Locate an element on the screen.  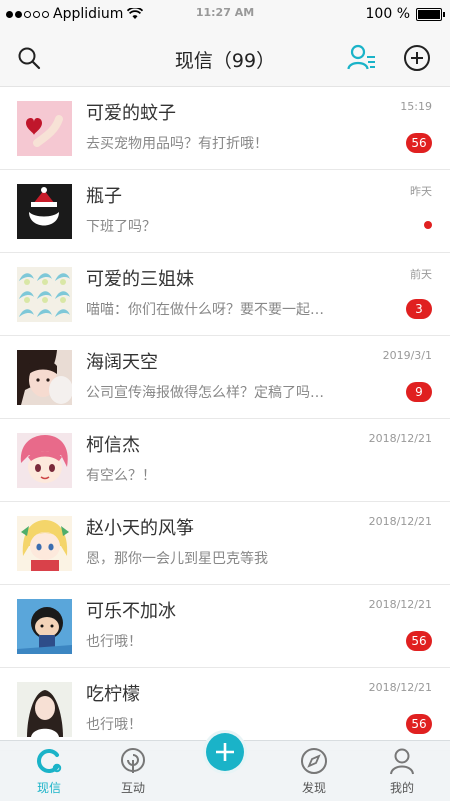
contact-name: 海阔天空 is located at coordinates (122, 362).